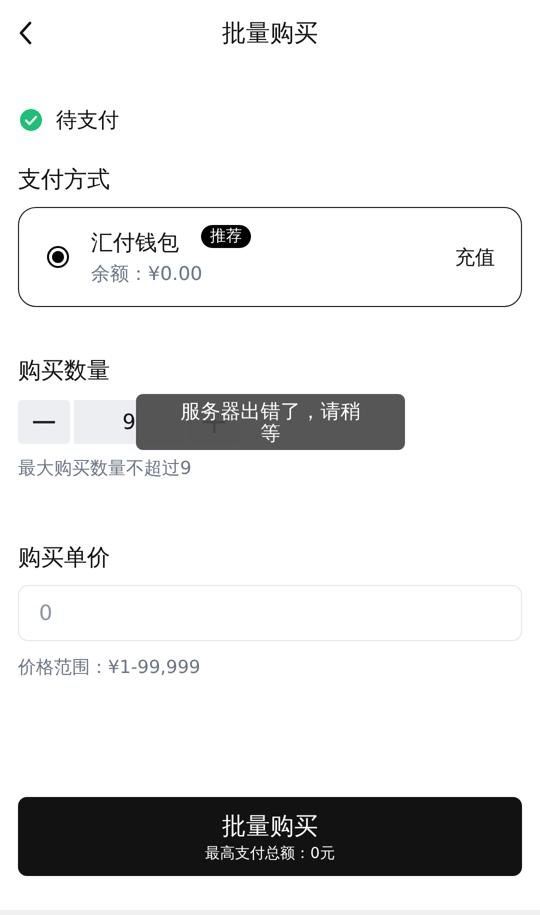 The height and width of the screenshot is (915, 540). Describe the element at coordinates (270, 257) in the screenshot. I see `payment-card: 汇付钱包 推荐 余额：¥0.00 充值` at that location.